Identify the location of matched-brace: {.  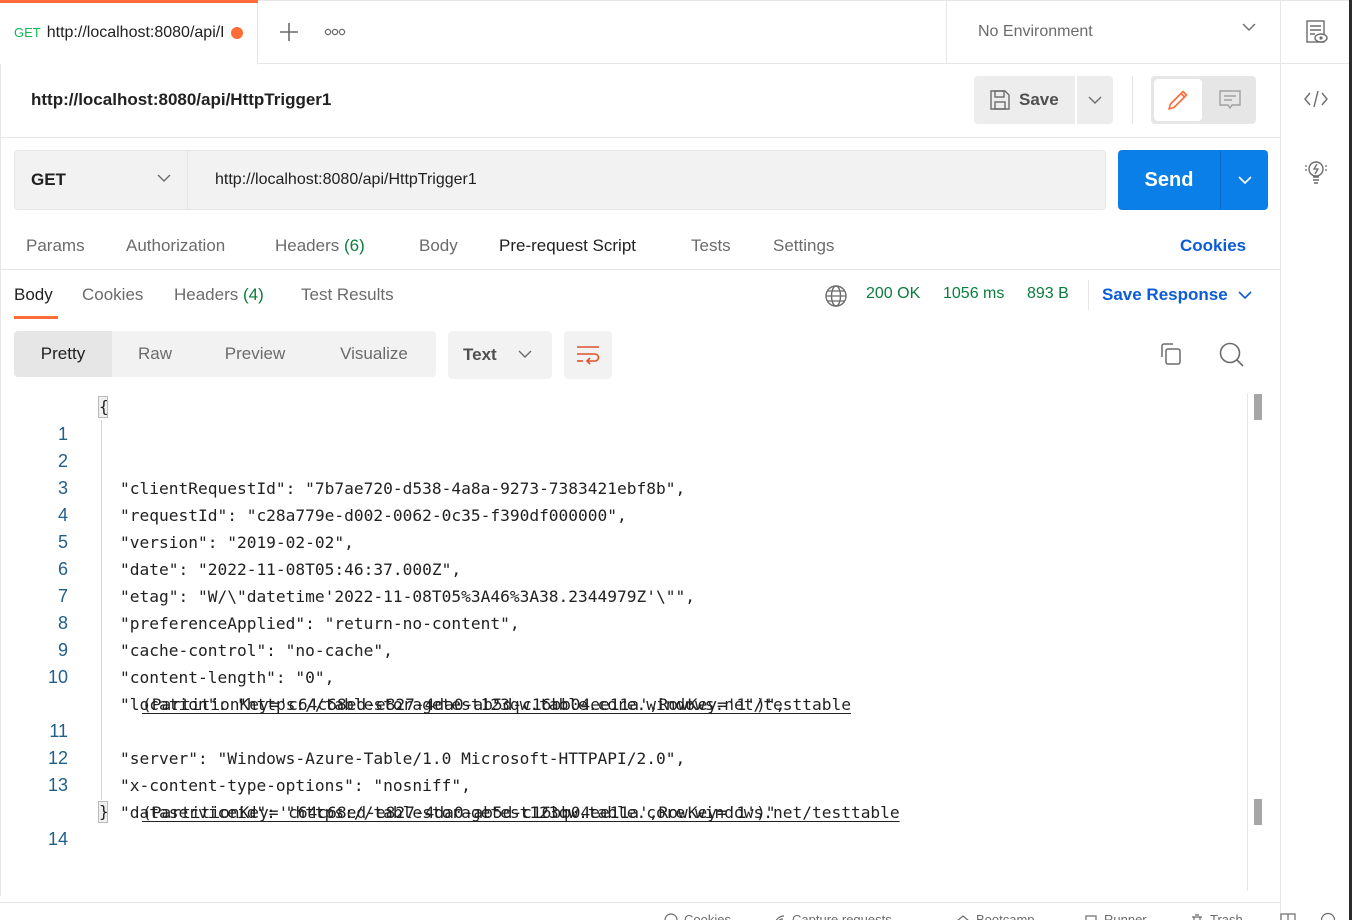
(103, 407).